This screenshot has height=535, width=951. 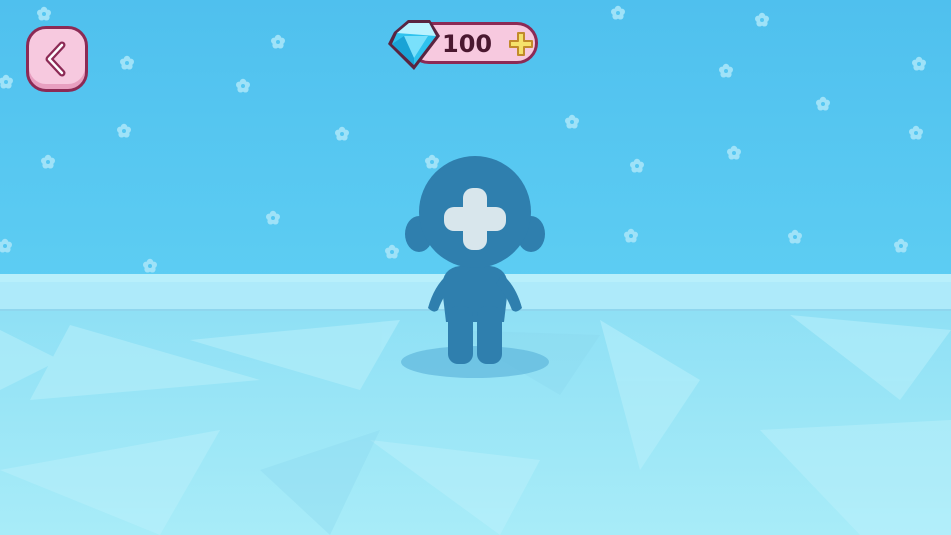 I want to click on avatar-shadow, so click(x=475, y=362).